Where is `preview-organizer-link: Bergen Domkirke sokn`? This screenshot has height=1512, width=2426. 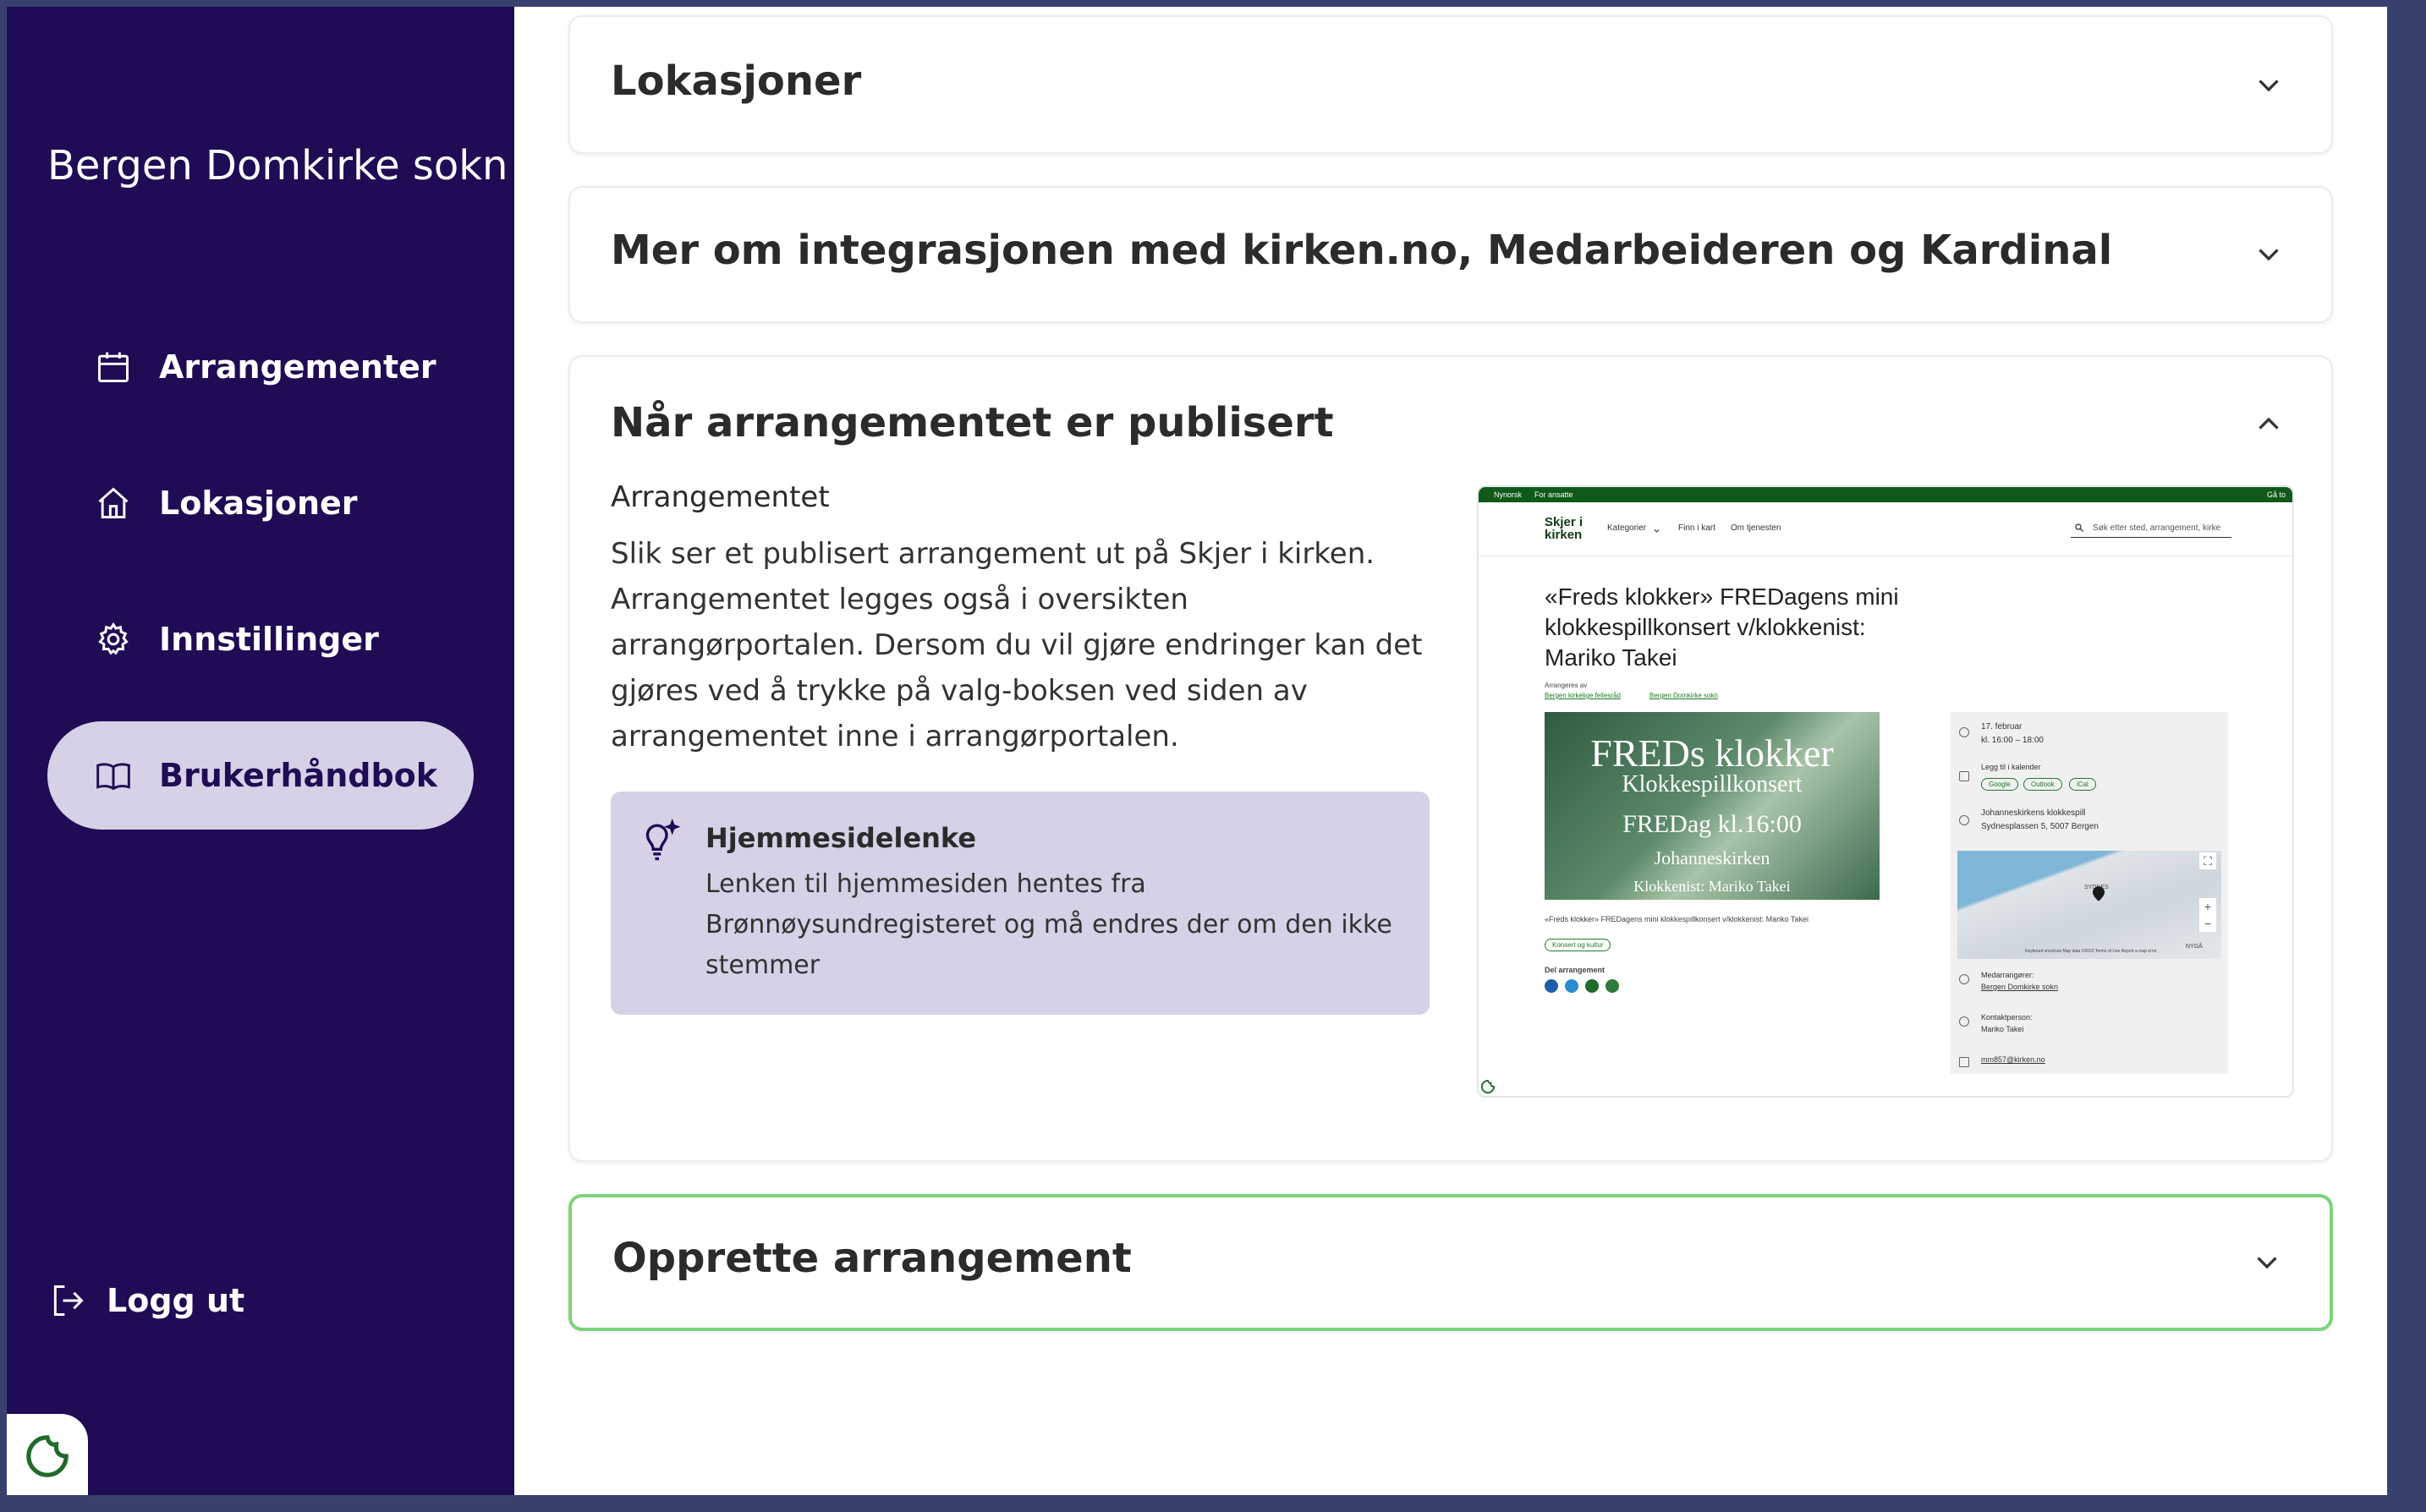 preview-organizer-link: Bergen Domkirke sokn is located at coordinates (1684, 696).